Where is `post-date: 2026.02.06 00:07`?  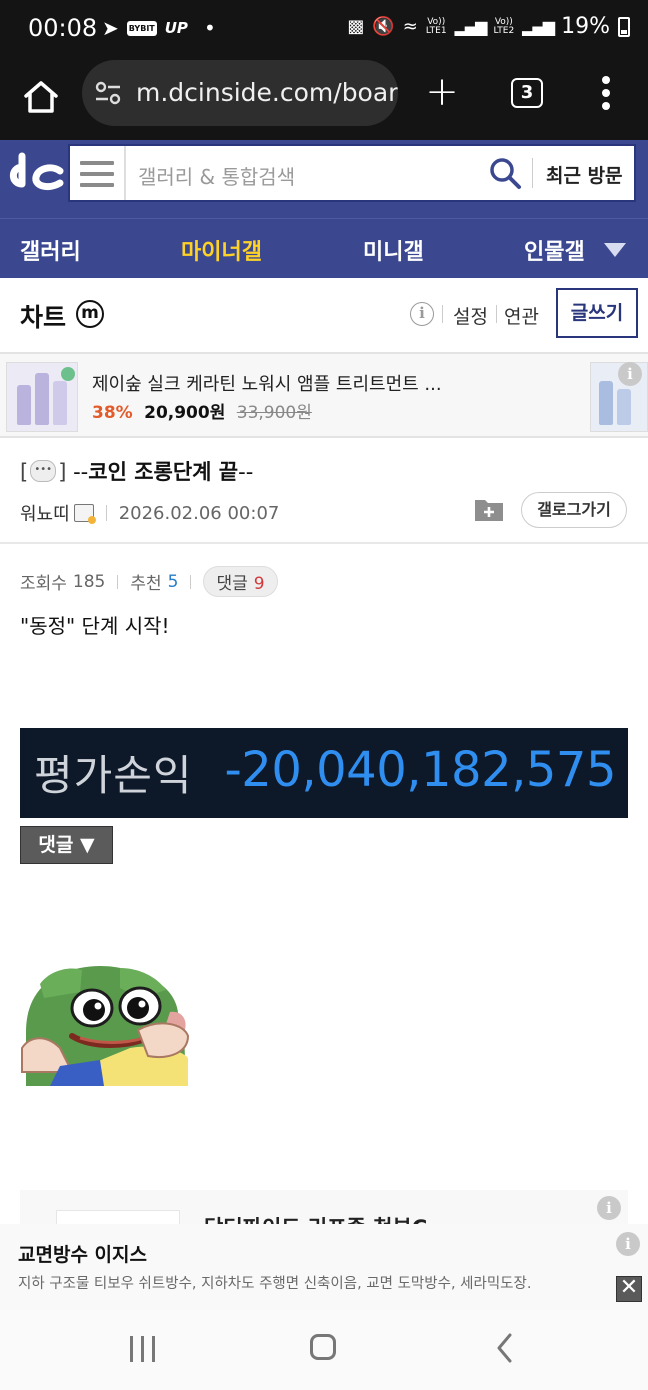 post-date: 2026.02.06 00:07 is located at coordinates (199, 513).